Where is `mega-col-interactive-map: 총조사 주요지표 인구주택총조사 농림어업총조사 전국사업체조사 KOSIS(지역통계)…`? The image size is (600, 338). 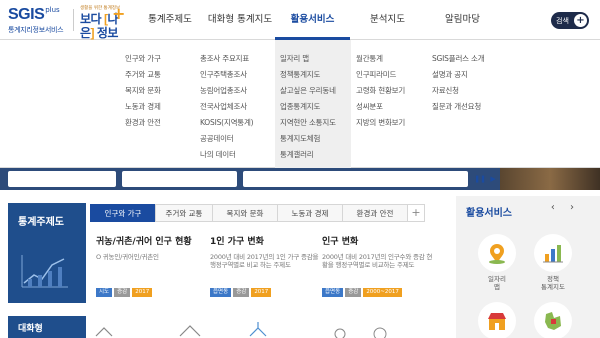
mega-col-interactive-map: 총조사 주요지표 인구주택총조사 농림어업총조사 전국사업체조사 KOSIS(지역통계)… is located at coordinates (237, 104).